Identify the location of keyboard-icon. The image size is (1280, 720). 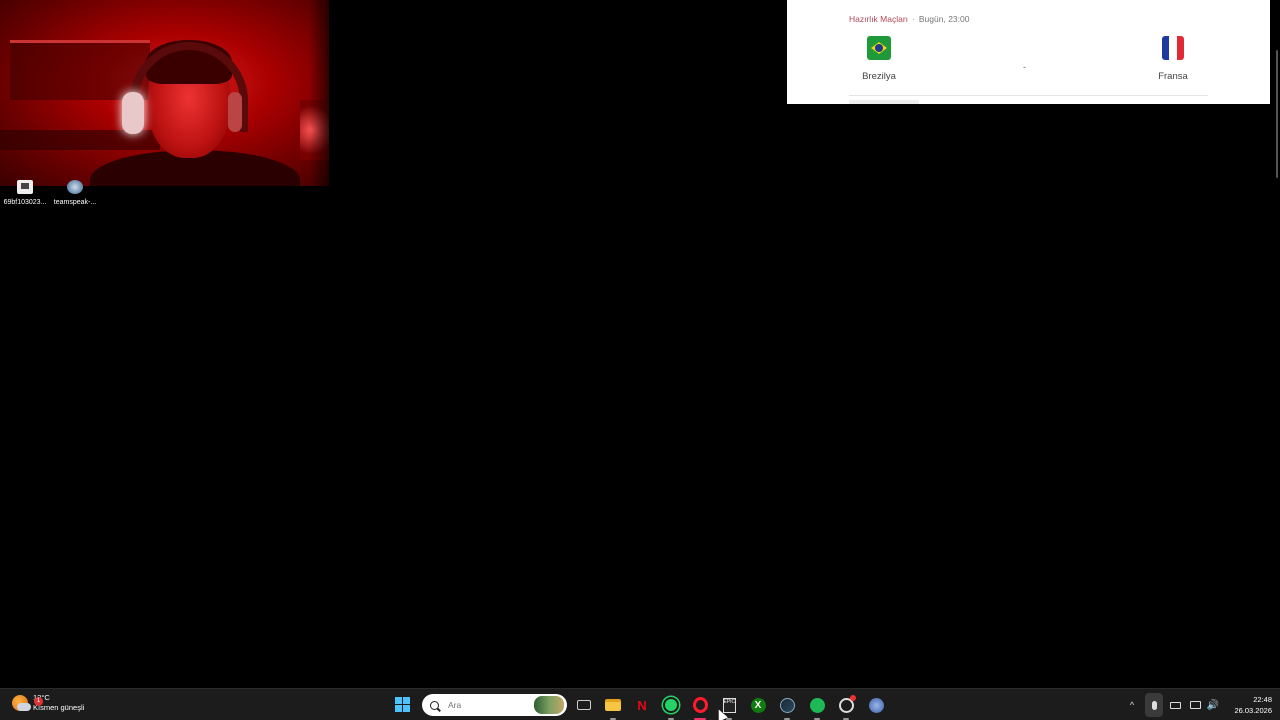
(1175, 704).